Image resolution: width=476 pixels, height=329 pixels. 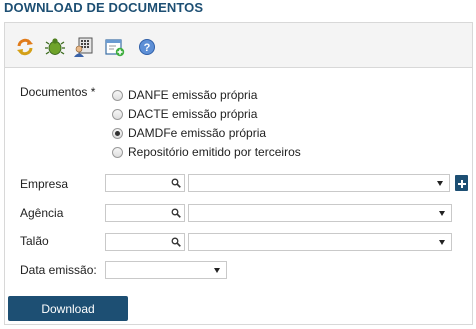 What do you see at coordinates (193, 114) in the screenshot?
I see `radio-dacte-label: DACTE emissão própria` at bounding box center [193, 114].